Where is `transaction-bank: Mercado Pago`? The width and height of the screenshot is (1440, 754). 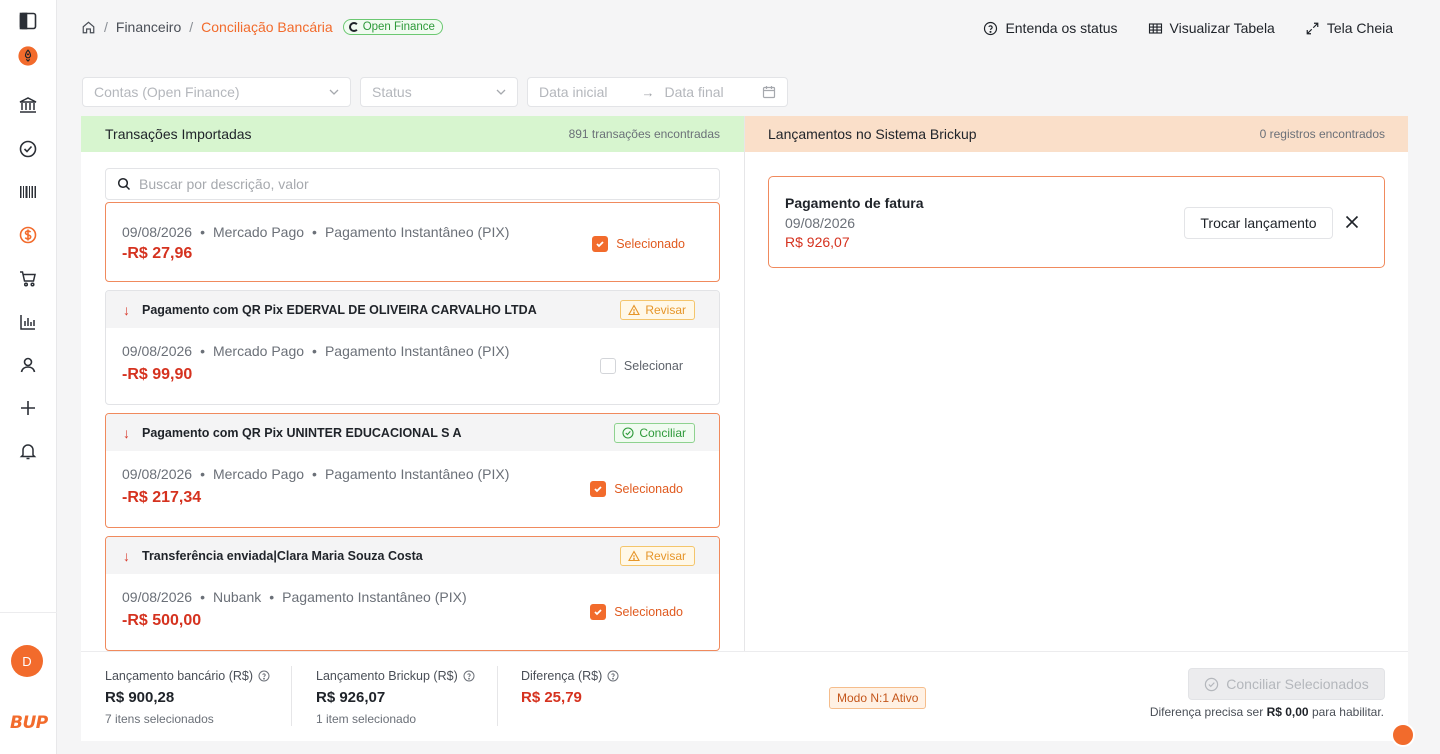 transaction-bank: Mercado Pago is located at coordinates (258, 474).